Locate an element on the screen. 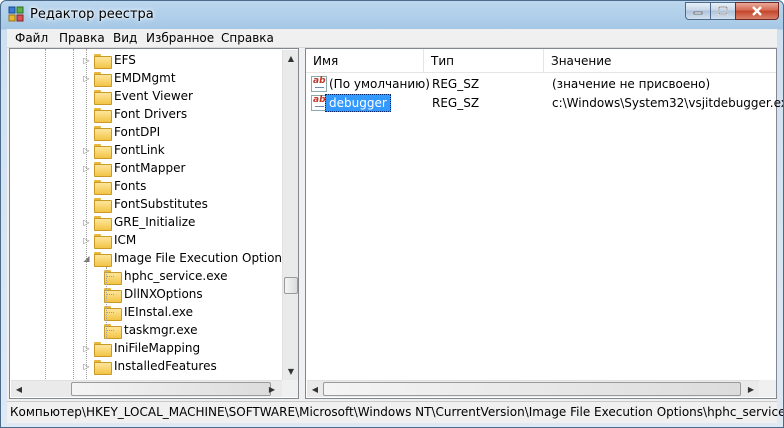 This screenshot has height=428, width=784. menu-edit: Правка is located at coordinates (82, 38).